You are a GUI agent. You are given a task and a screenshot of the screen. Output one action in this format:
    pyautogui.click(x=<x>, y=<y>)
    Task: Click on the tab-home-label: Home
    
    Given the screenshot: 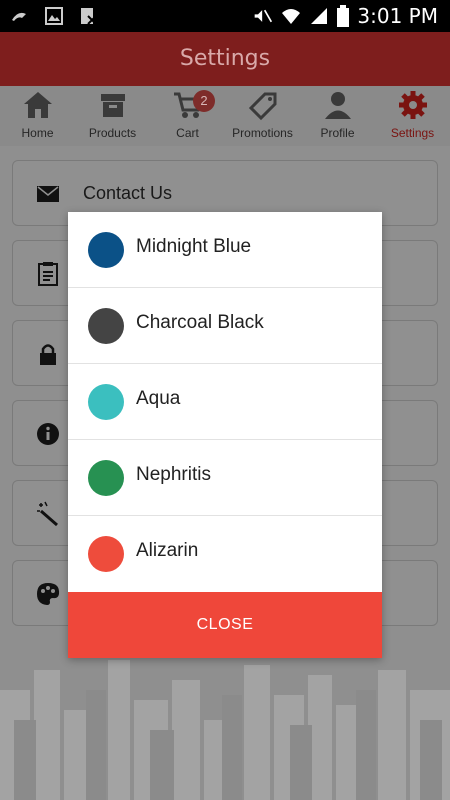 What is the action you would take?
    pyautogui.click(x=37, y=133)
    